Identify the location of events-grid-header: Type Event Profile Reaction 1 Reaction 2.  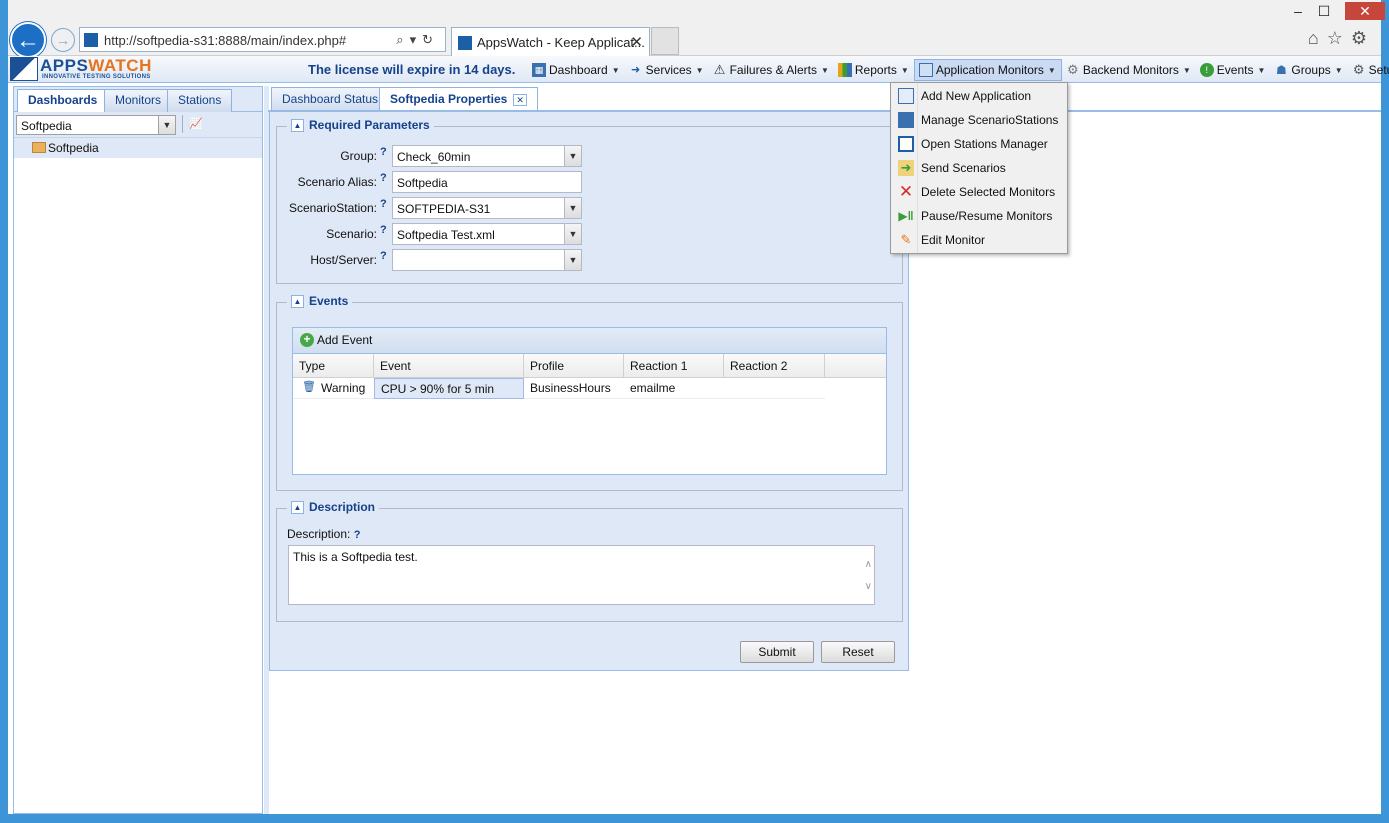
(589, 366).